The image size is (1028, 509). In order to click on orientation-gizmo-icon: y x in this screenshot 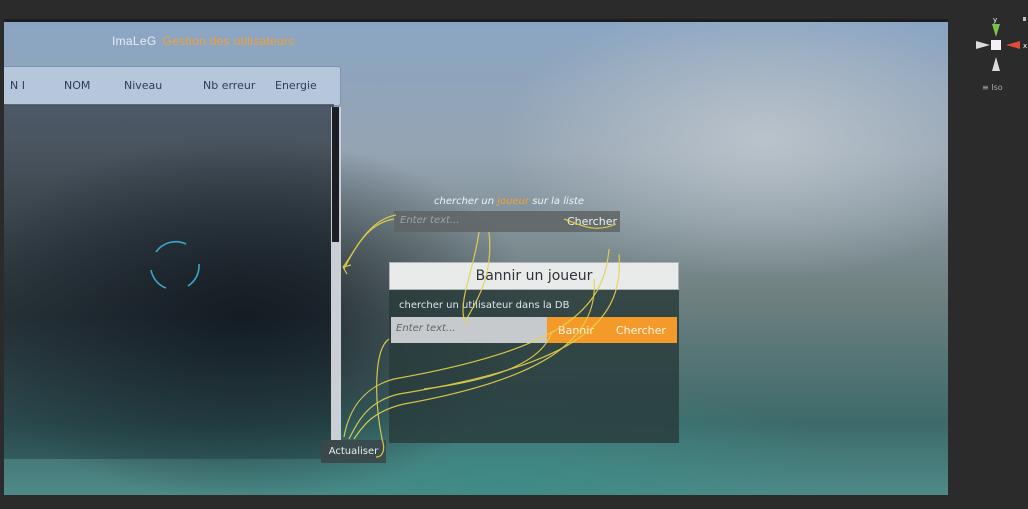, I will do `click(999, 45)`.